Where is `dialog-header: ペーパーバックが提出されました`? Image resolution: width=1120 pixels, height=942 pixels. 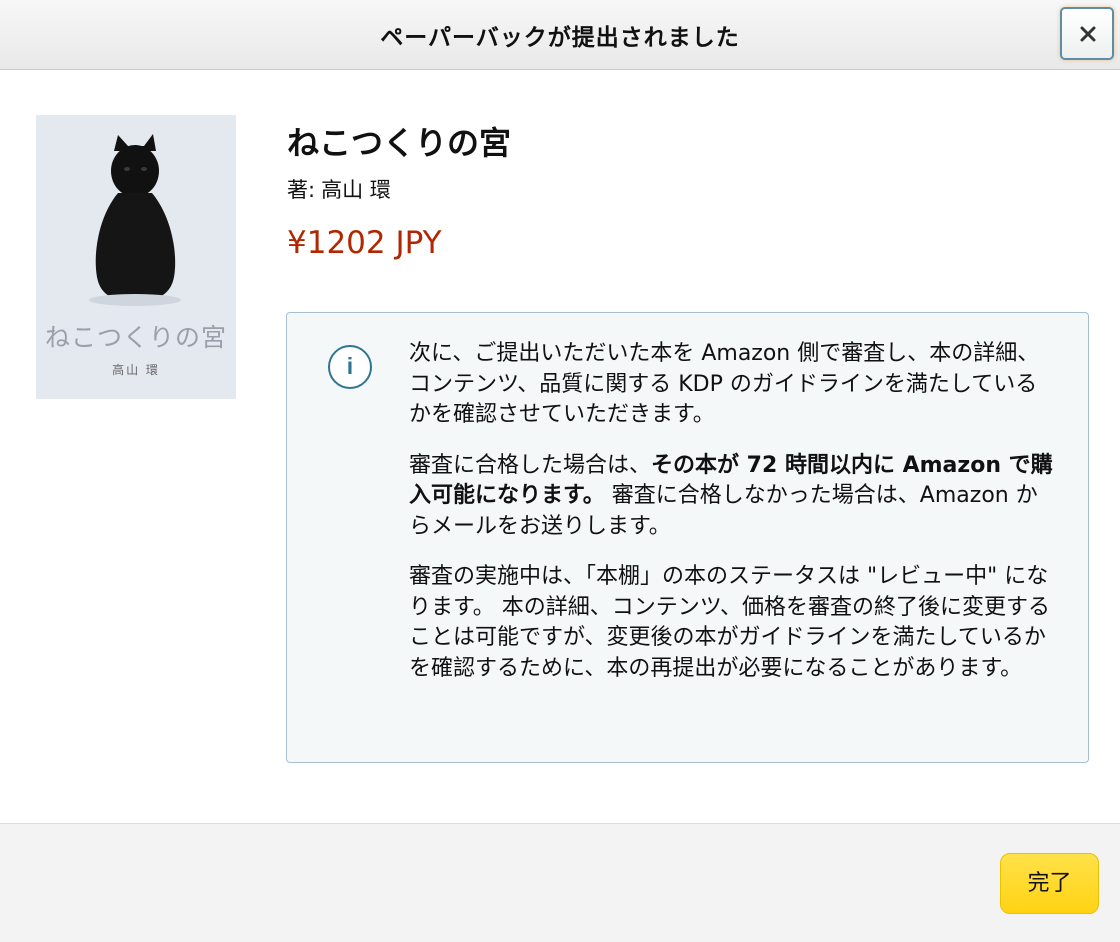 dialog-header: ペーパーバックが提出されました is located at coordinates (560, 35).